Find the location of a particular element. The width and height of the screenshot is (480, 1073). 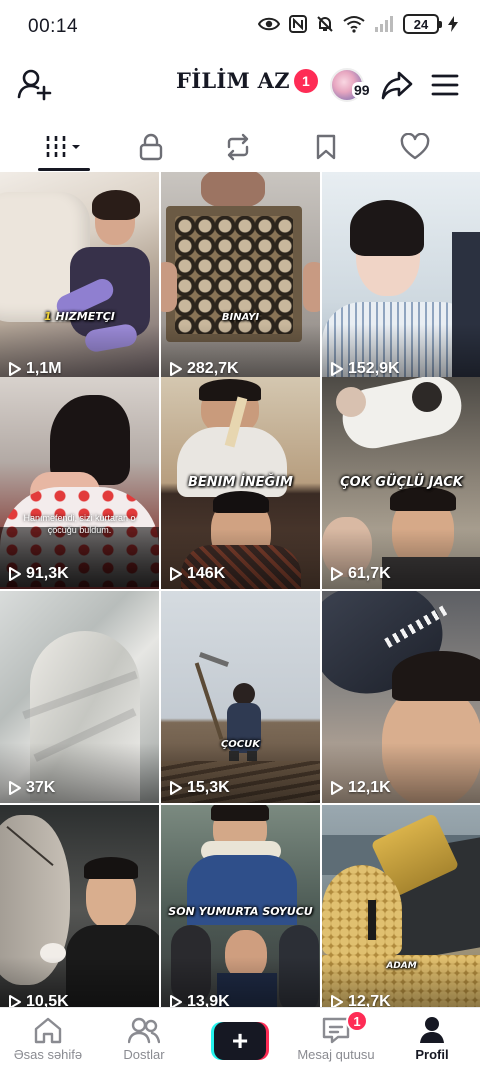

video-thumbnail: 152,9K is located at coordinates (401, 278).